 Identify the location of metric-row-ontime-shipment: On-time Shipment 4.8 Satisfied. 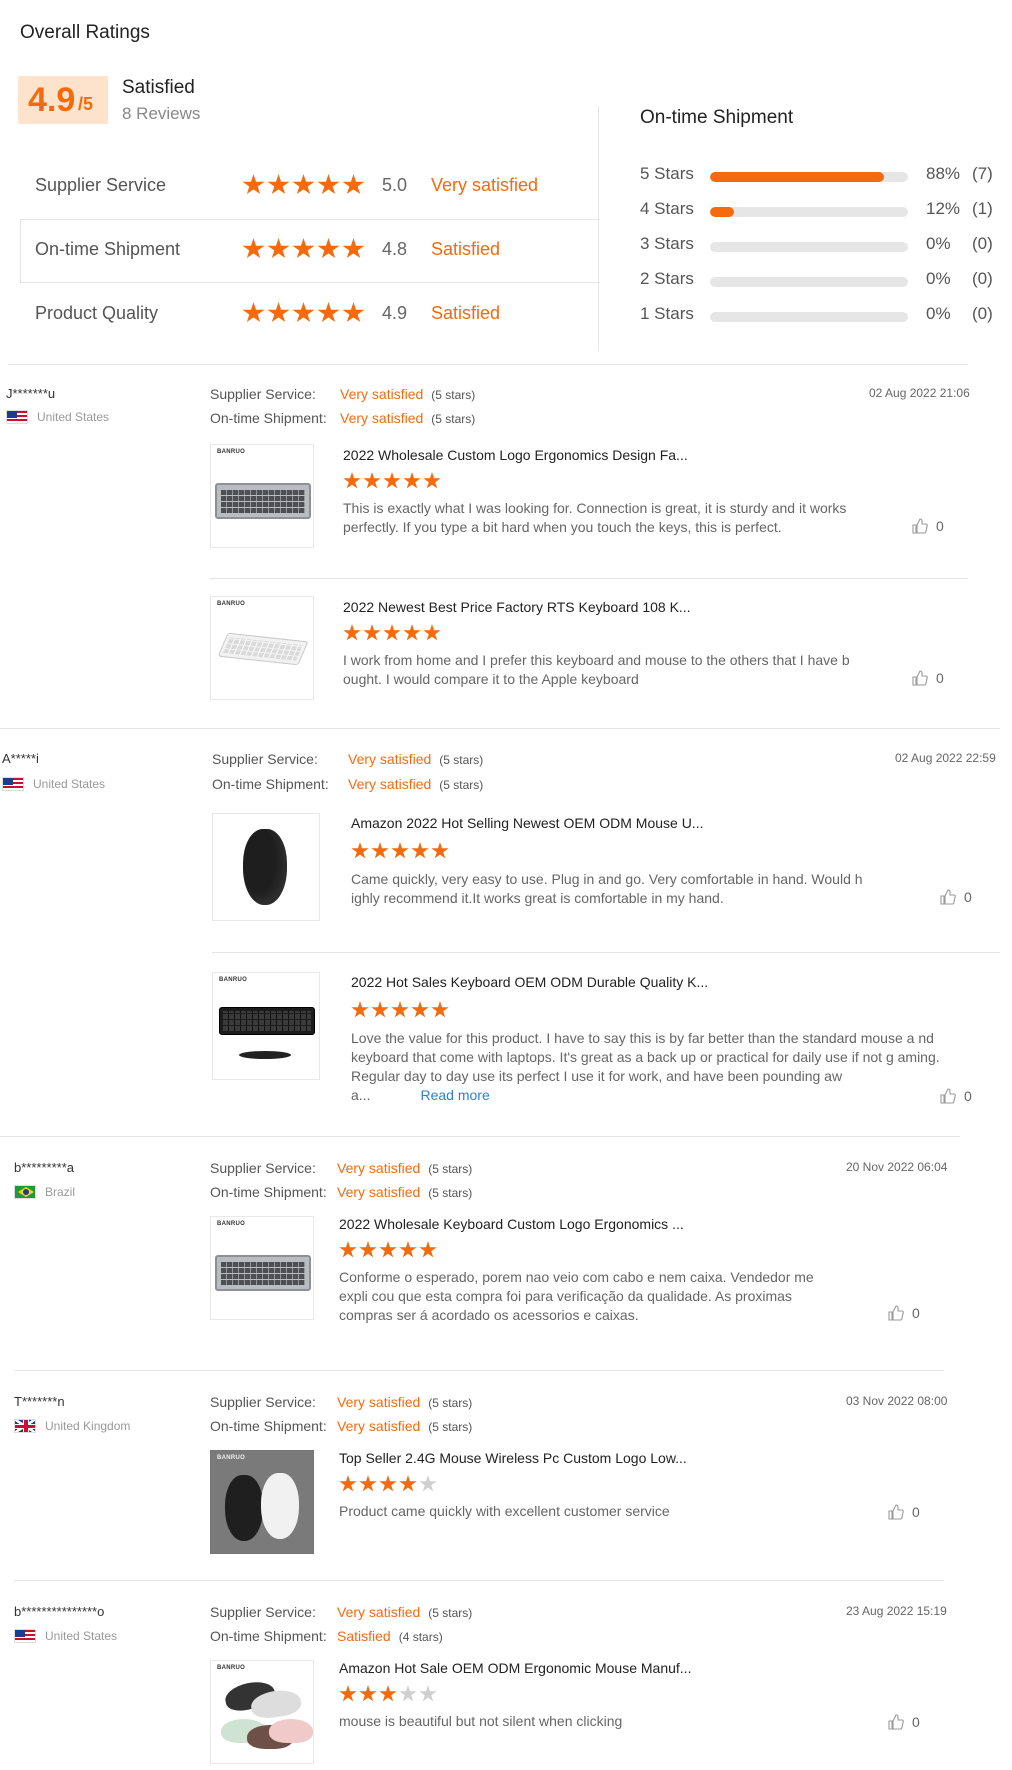
(310, 251).